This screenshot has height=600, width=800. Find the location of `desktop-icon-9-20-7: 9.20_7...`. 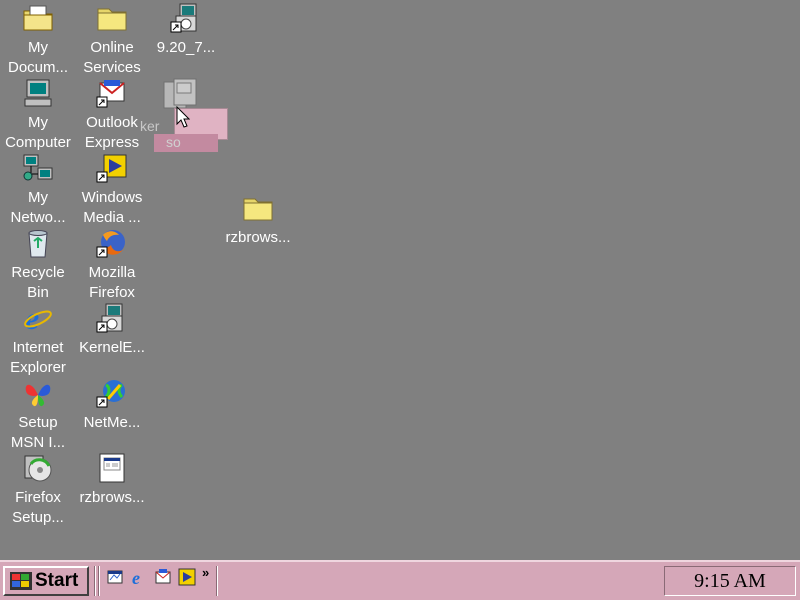

desktop-icon-9-20-7: 9.20_7... is located at coordinates (186, 39).